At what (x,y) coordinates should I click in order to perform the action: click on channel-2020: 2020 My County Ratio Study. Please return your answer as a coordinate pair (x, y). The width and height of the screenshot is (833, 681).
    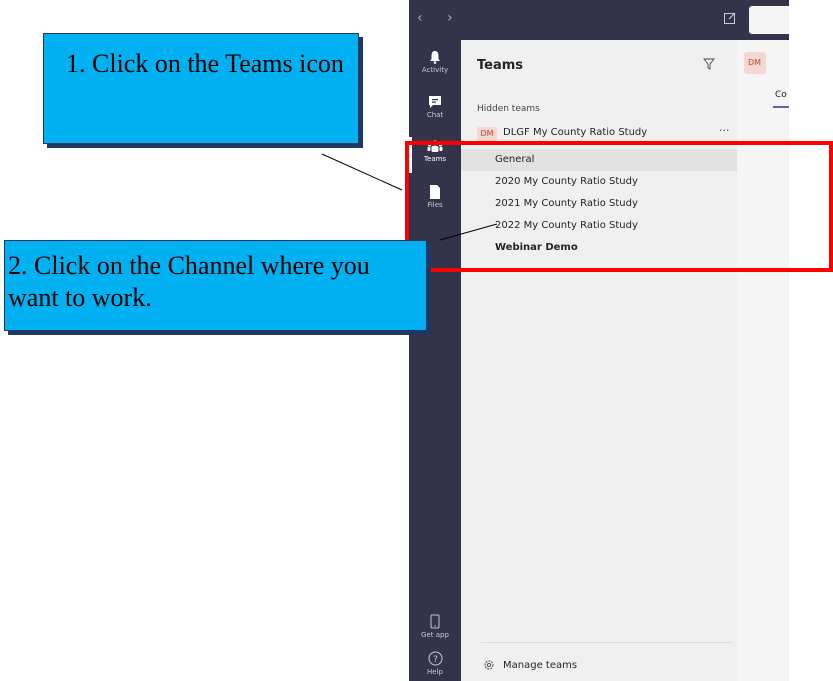
    Looking at the image, I should click on (599, 182).